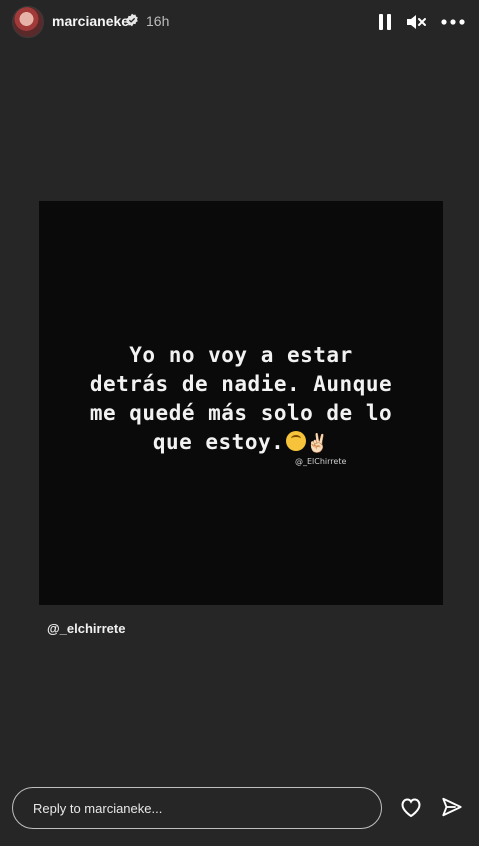 This screenshot has width=479, height=846. I want to click on more-icon, so click(453, 22).